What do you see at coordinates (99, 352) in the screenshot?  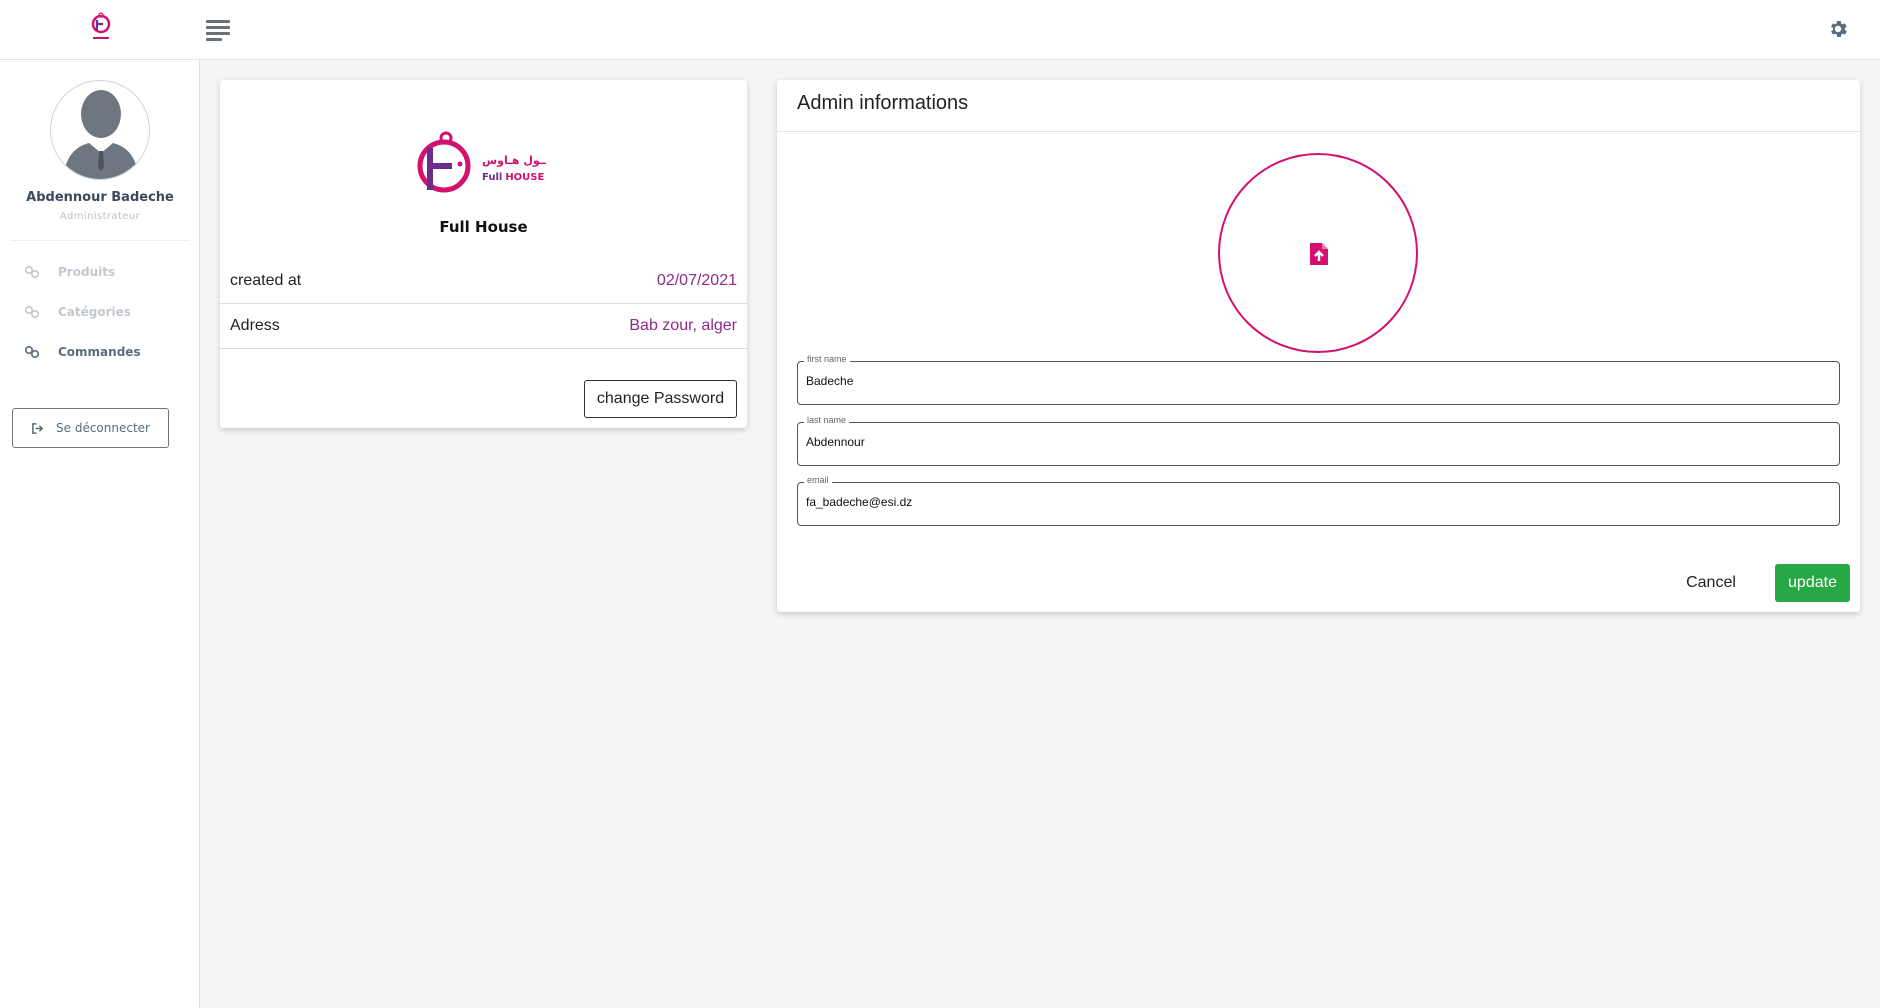 I see `sidebar-item-label: Commandes` at bounding box center [99, 352].